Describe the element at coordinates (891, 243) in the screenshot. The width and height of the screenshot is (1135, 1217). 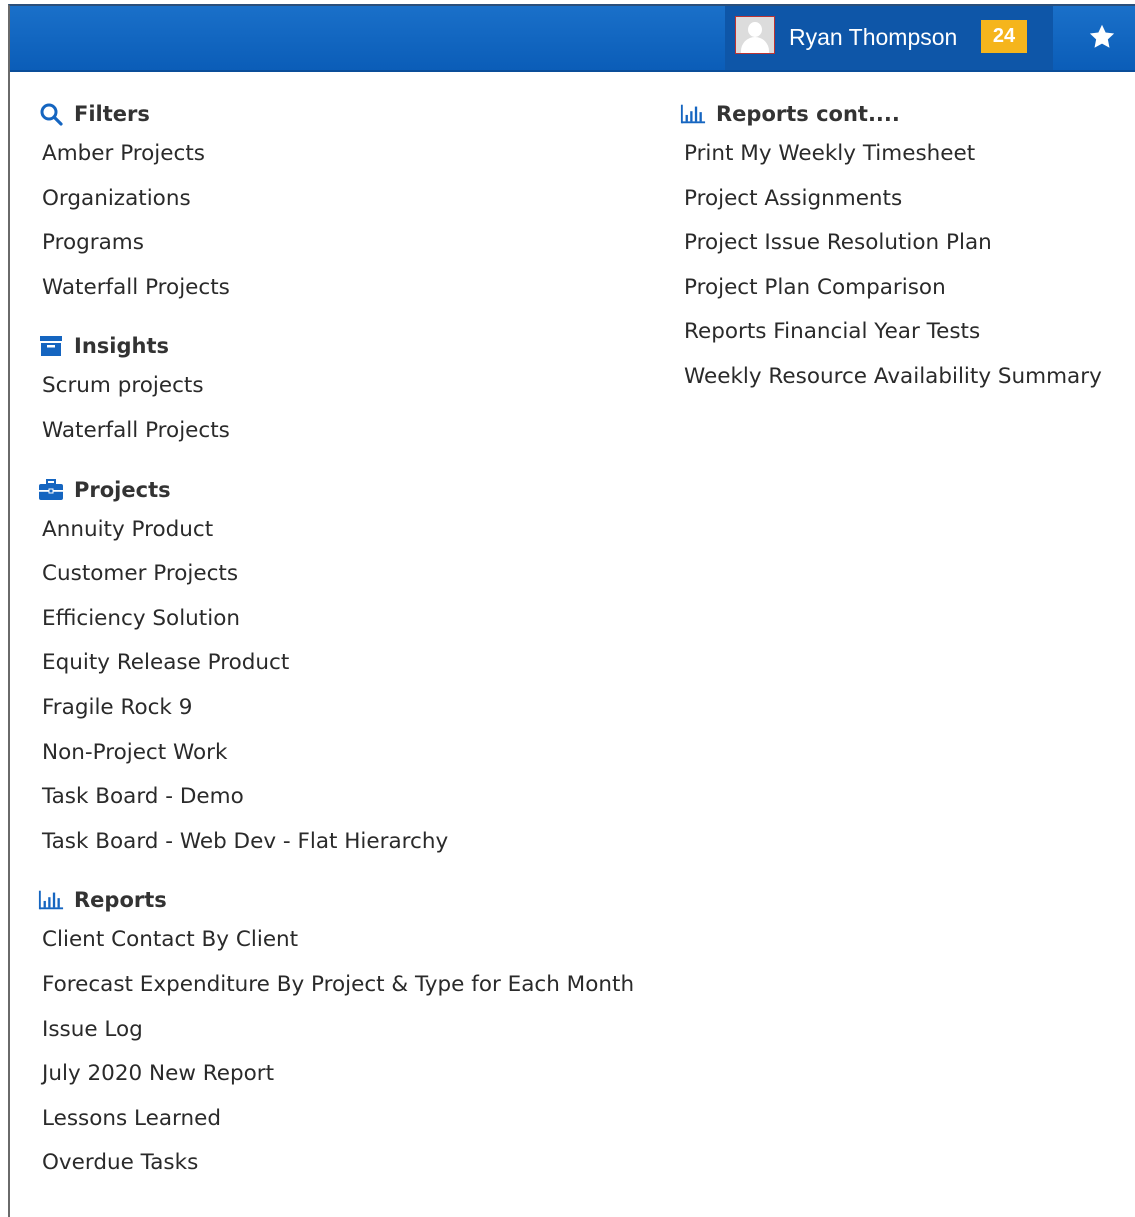
I see `menu-item-project-issue-resolution-plan: Project Issue Resolution Plan` at that location.